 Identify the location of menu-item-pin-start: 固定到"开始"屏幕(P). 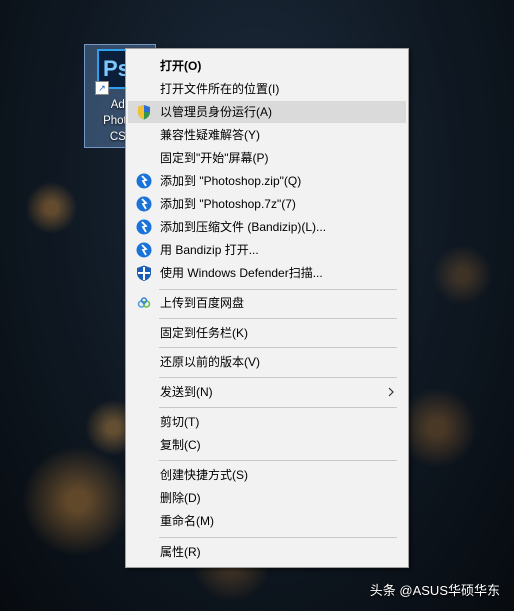
(267, 158).